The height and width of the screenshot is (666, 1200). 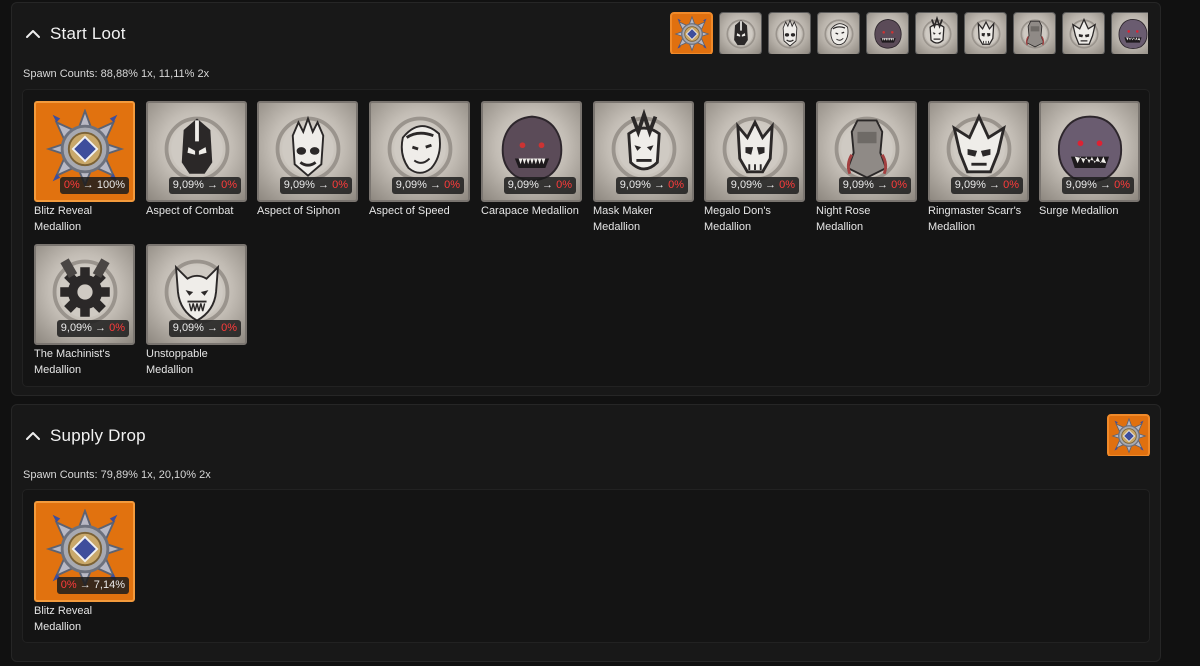 What do you see at coordinates (843, 219) in the screenshot?
I see `item-name: Night Rose Medallion` at bounding box center [843, 219].